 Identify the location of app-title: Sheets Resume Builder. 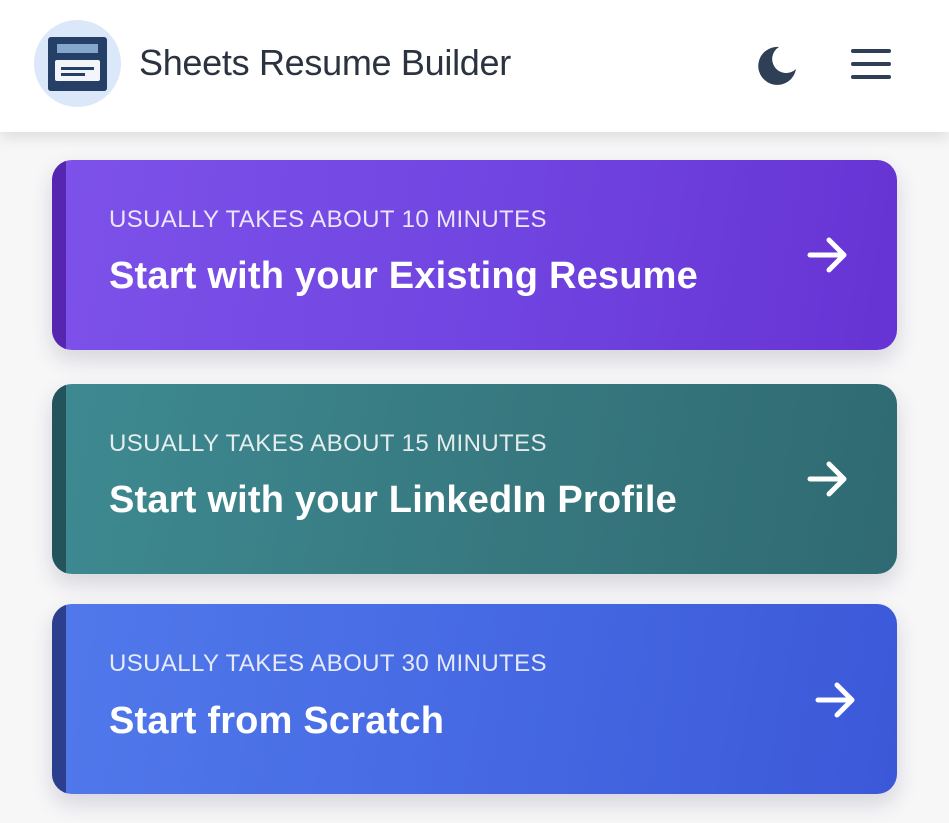
(325, 62).